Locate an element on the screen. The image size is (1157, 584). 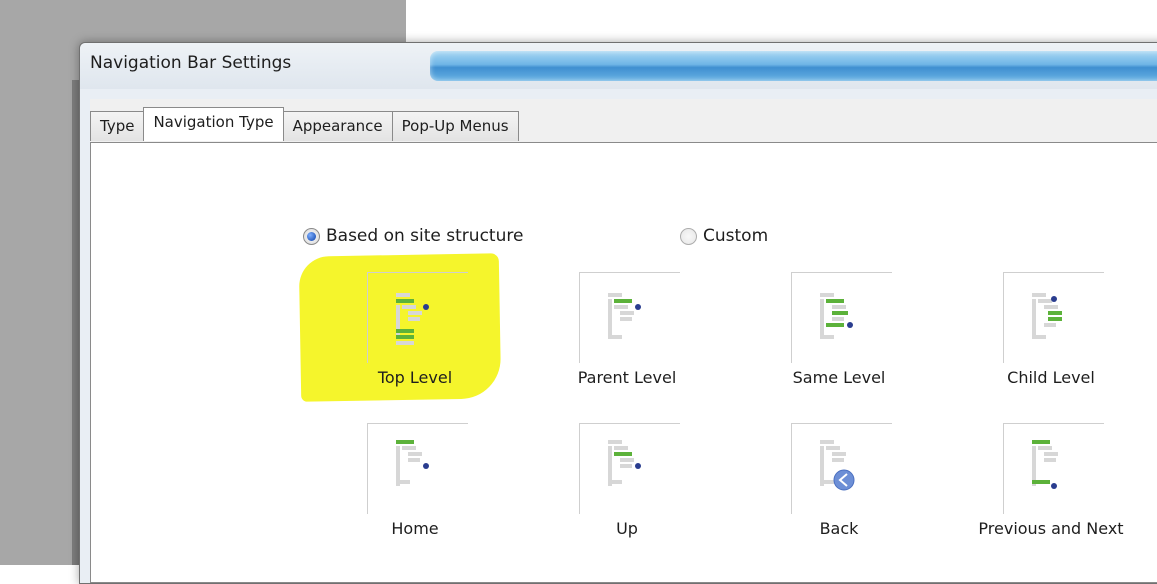
radio-button-selected is located at coordinates (311, 236).